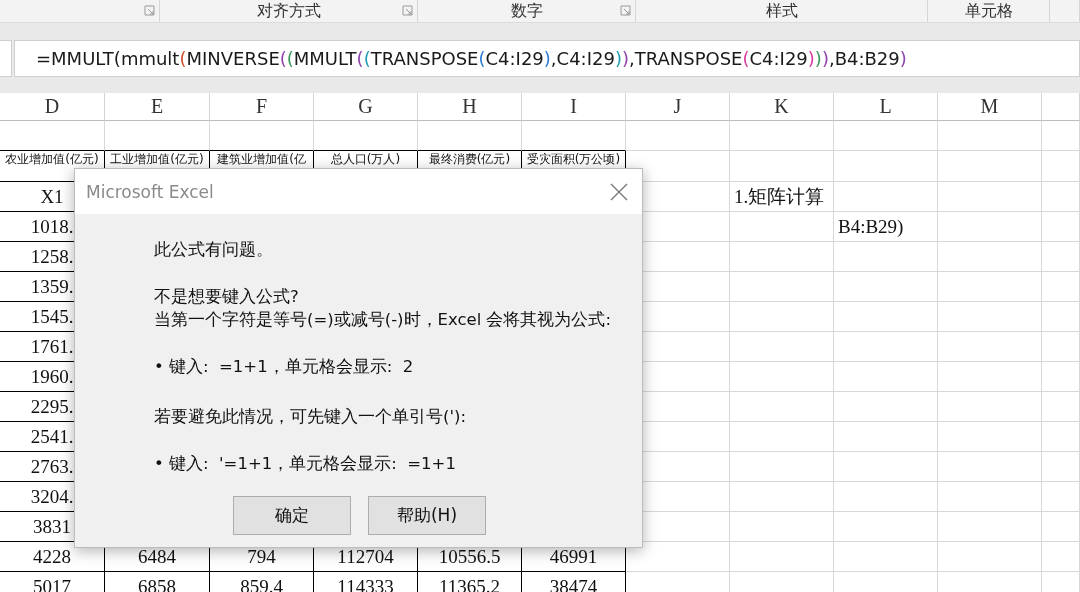  Describe the element at coordinates (1061, 107) in the screenshot. I see `column-header` at that location.